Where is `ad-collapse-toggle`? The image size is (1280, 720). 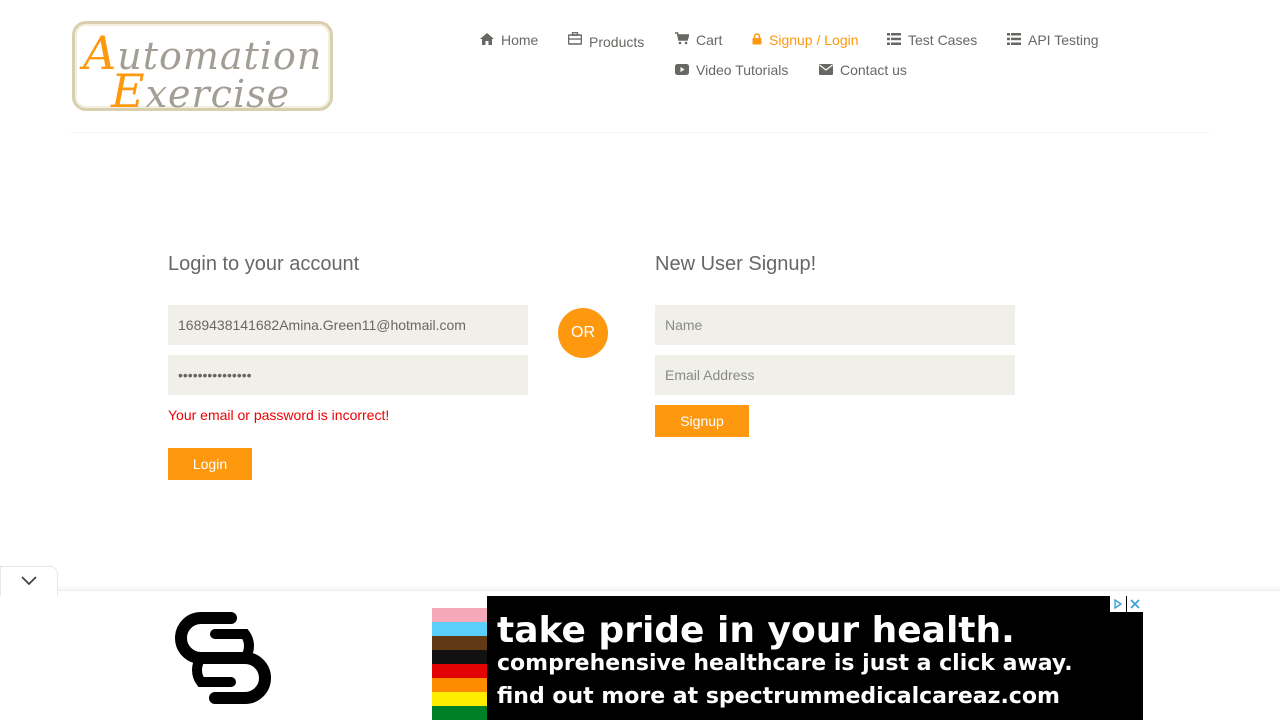
ad-collapse-toggle is located at coordinates (29, 581).